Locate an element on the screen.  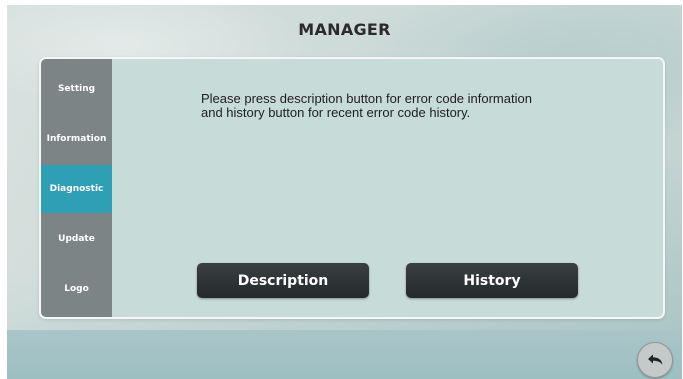
bottom-bar is located at coordinates (344, 354).